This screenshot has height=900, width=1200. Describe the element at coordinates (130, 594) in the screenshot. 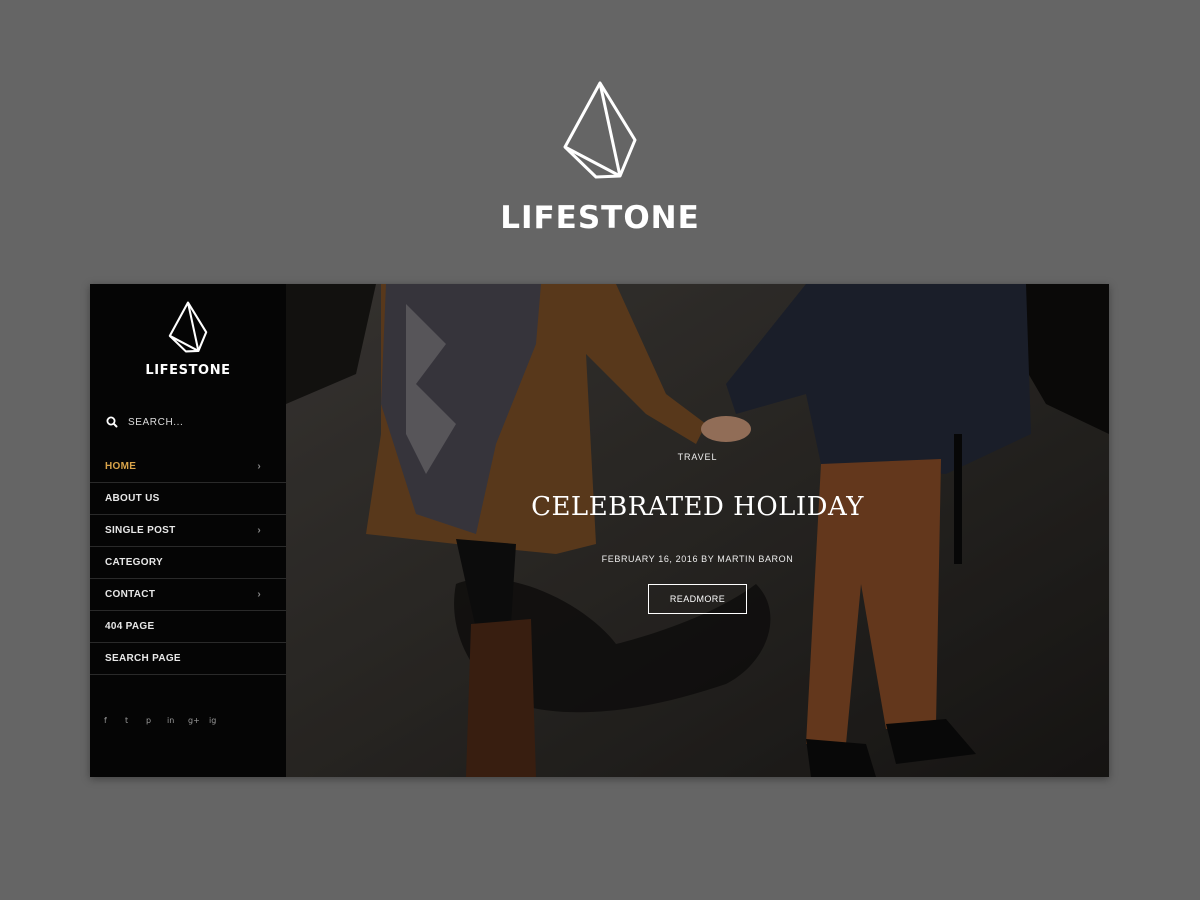

I see `nav-item-label: CONTACT` at that location.